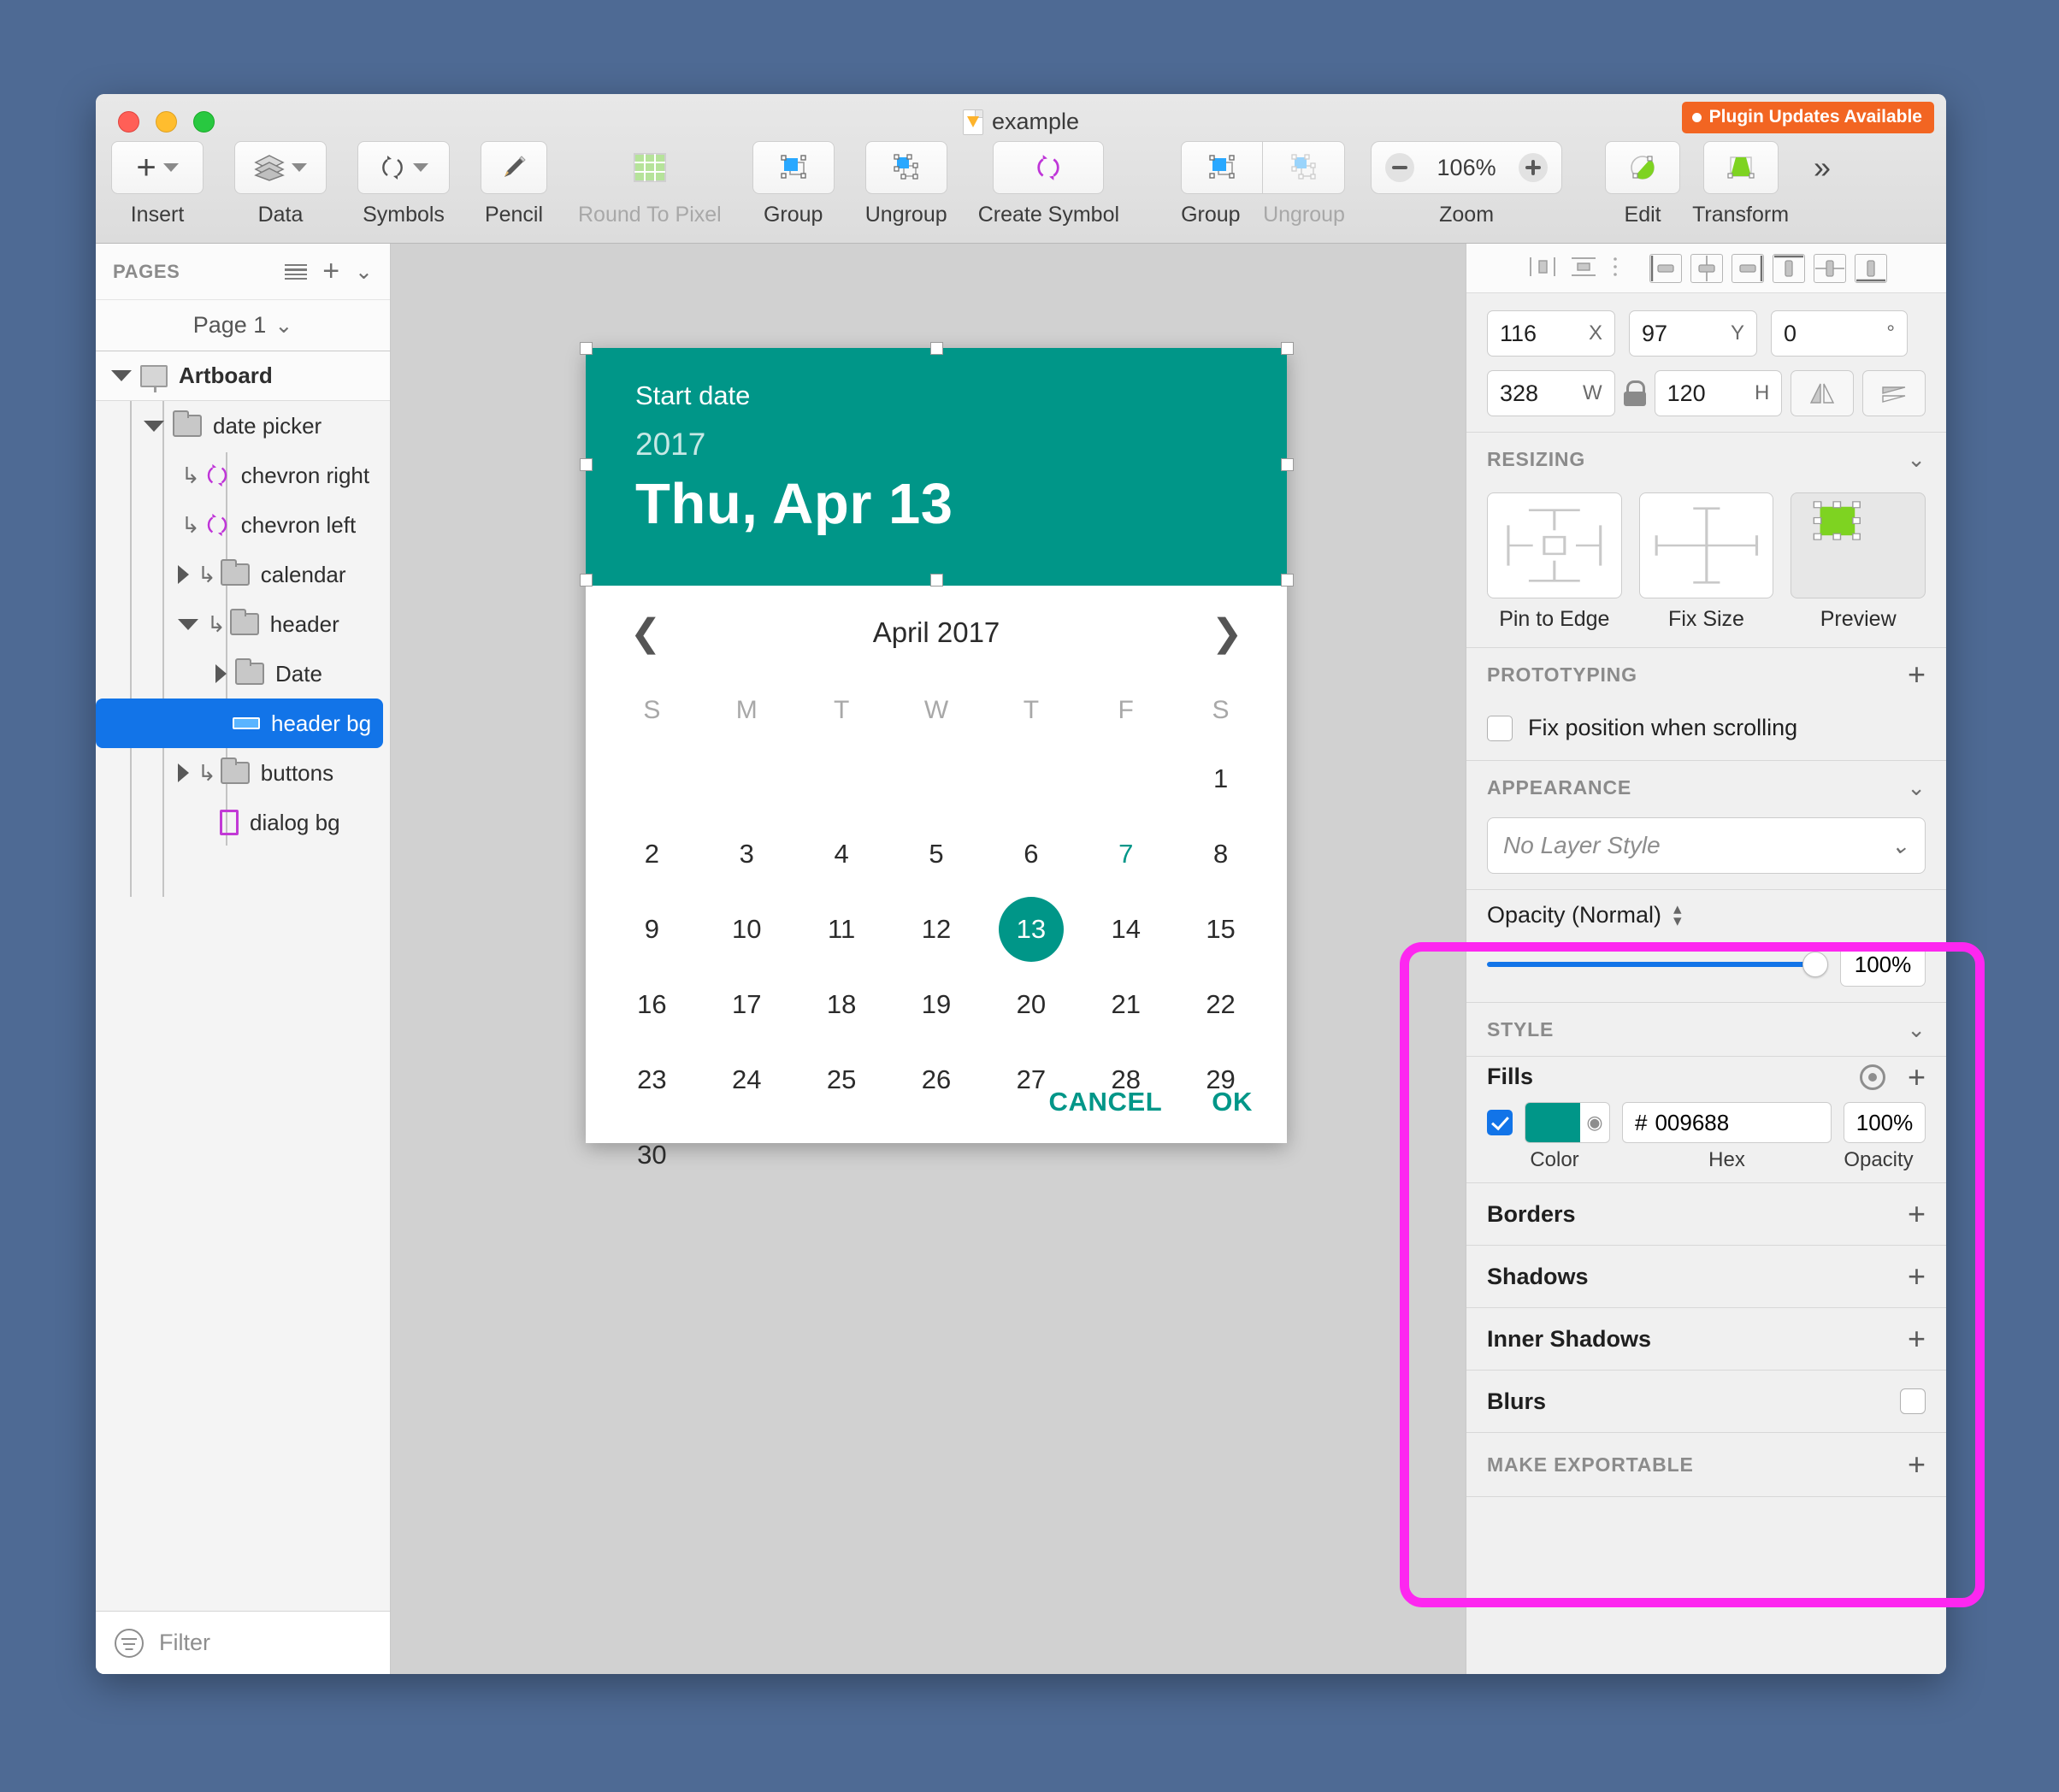  Describe the element at coordinates (645, 633) in the screenshot. I see `chevron-left-icon: ❮` at that location.